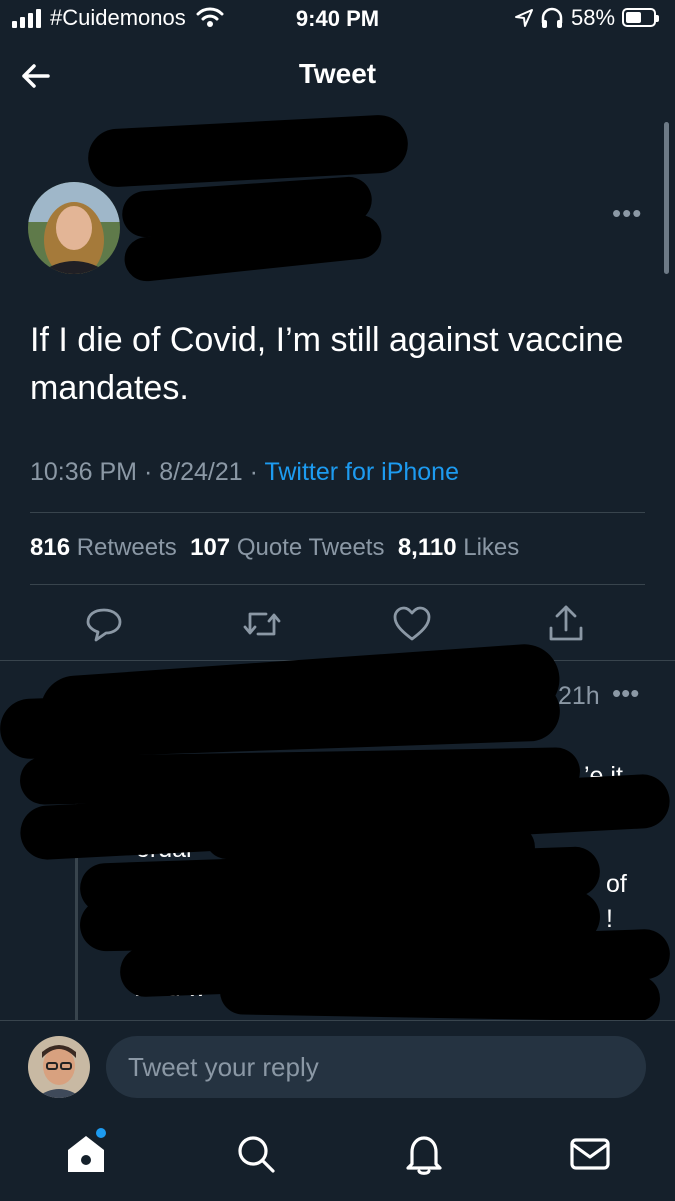 The image size is (675, 1201). I want to click on messages-button, so click(590, 1154).